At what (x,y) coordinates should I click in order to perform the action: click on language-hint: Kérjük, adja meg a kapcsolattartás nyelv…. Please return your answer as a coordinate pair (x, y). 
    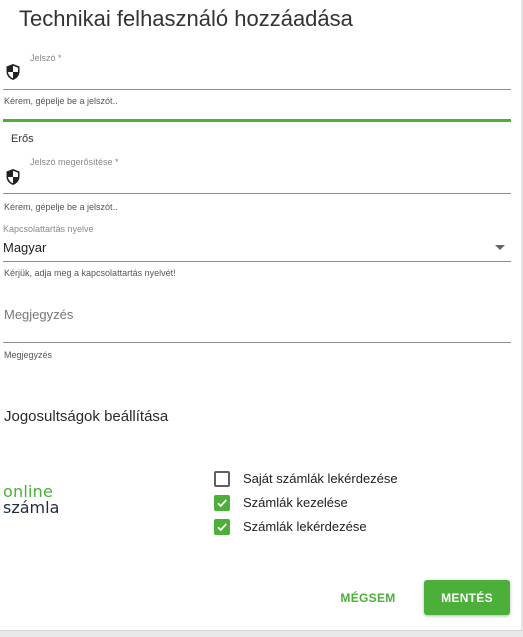
    Looking at the image, I should click on (90, 273).